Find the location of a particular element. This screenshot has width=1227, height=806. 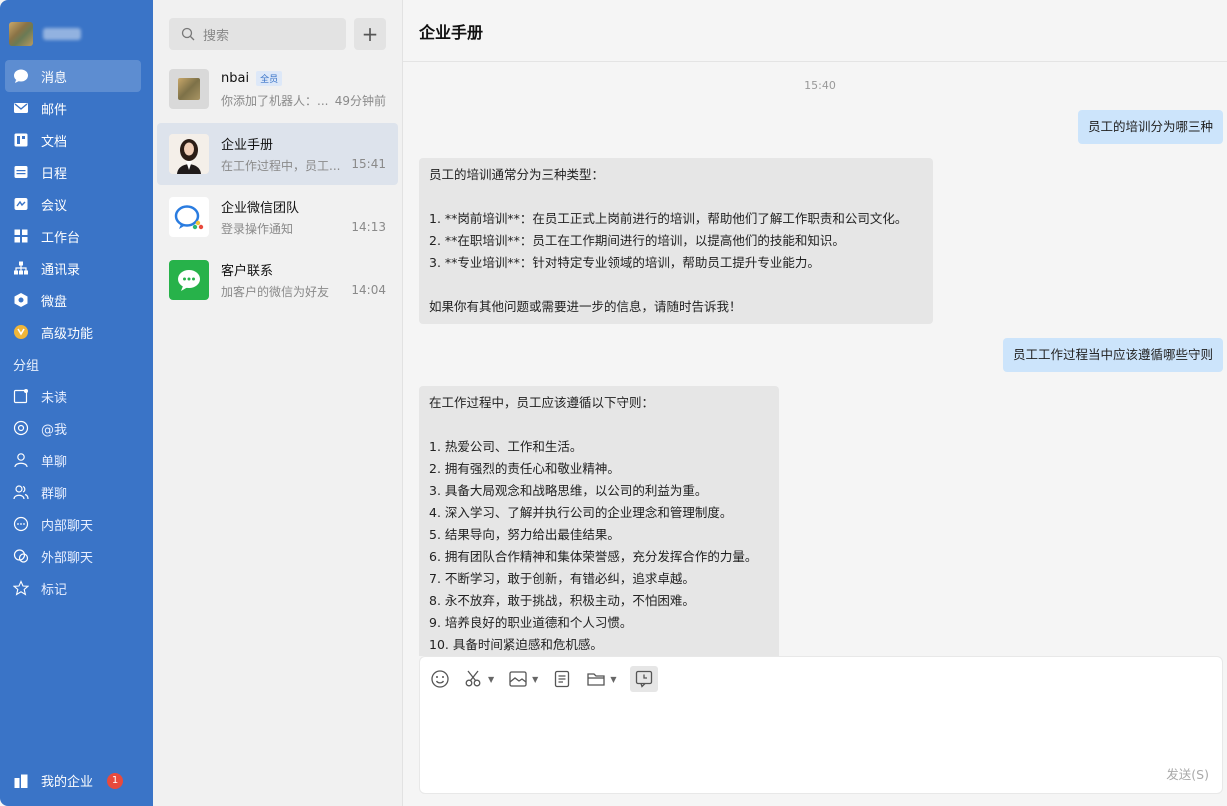

nav-item-calendar: 日程 is located at coordinates (73, 172).